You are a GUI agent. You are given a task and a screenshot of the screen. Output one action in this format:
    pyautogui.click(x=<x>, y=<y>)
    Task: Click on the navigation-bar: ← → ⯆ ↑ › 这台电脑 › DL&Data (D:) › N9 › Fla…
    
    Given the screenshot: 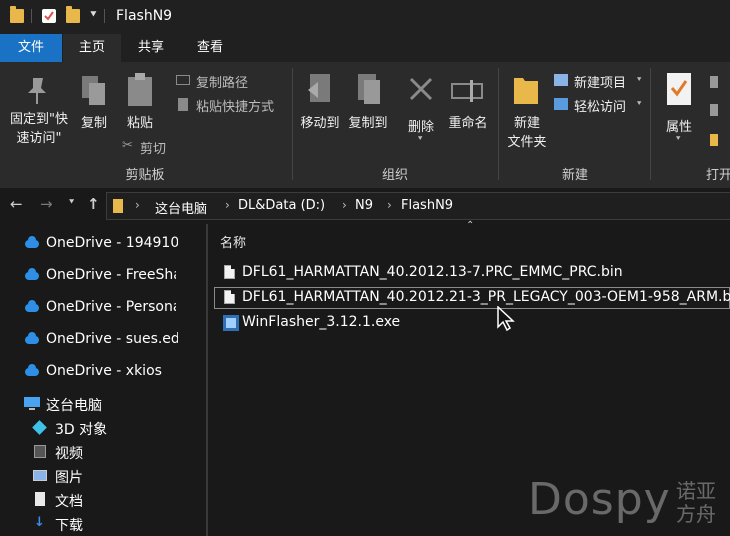 What is the action you would take?
    pyautogui.click(x=365, y=205)
    